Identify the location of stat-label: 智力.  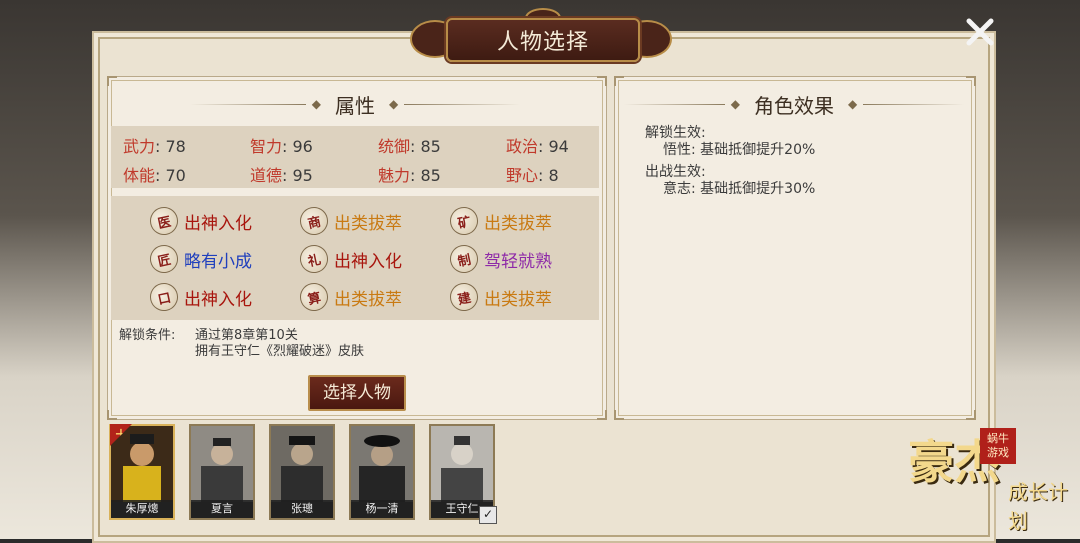
(266, 146).